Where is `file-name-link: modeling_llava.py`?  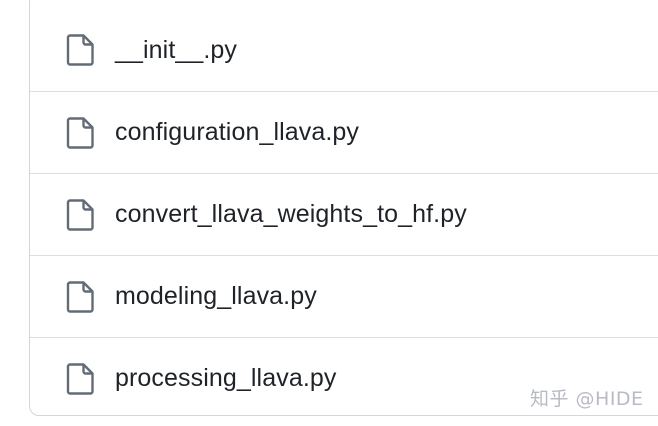 file-name-link: modeling_llava.py is located at coordinates (216, 296).